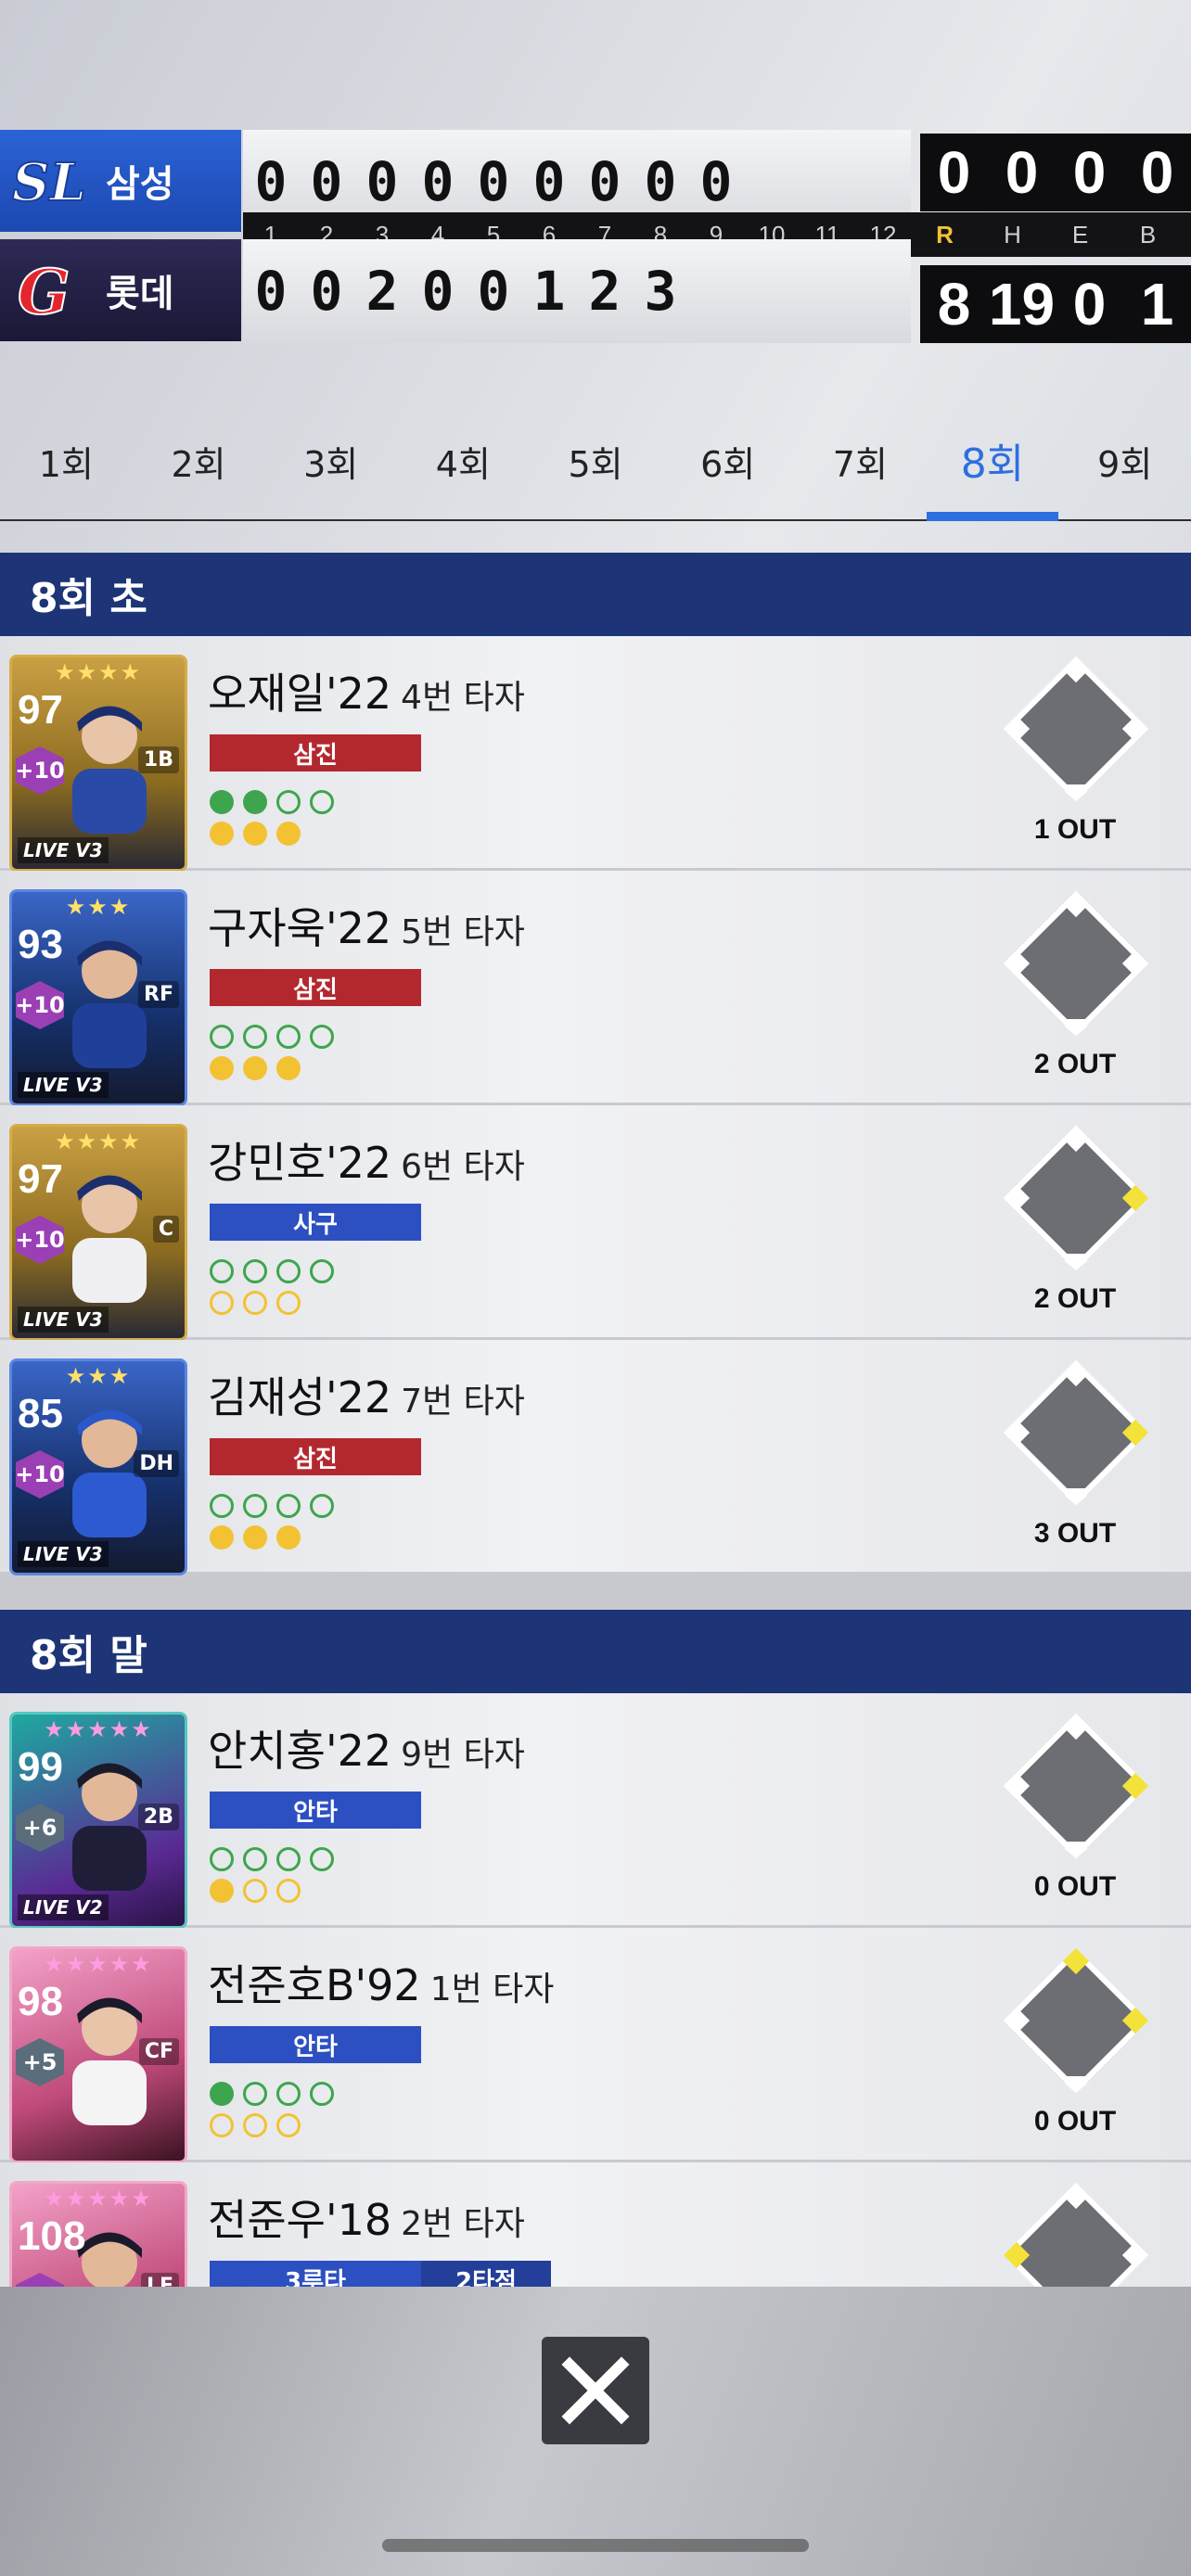 The image size is (1191, 2576). I want to click on tab-inning-3: 3회, so click(330, 463).